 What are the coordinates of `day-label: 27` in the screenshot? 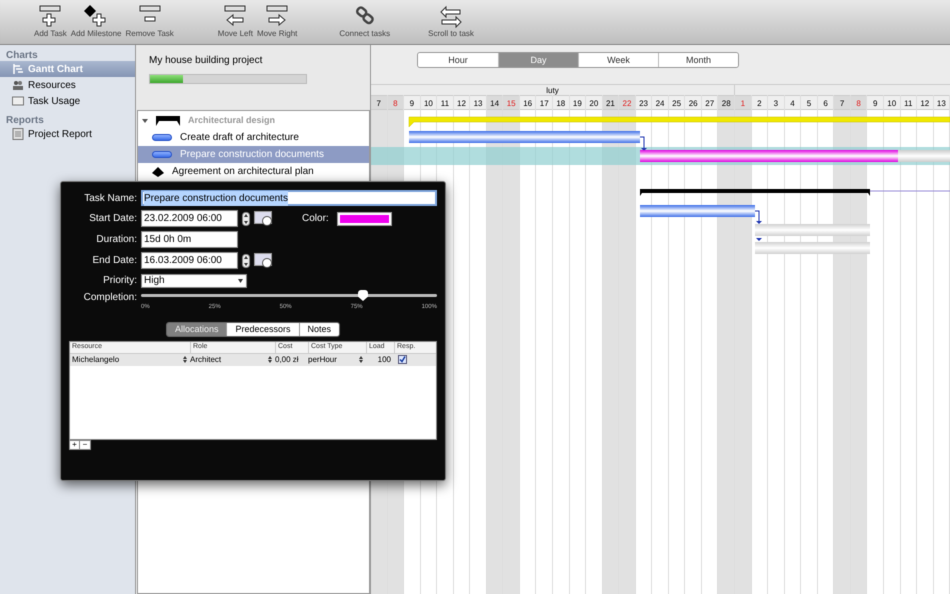 It's located at (710, 102).